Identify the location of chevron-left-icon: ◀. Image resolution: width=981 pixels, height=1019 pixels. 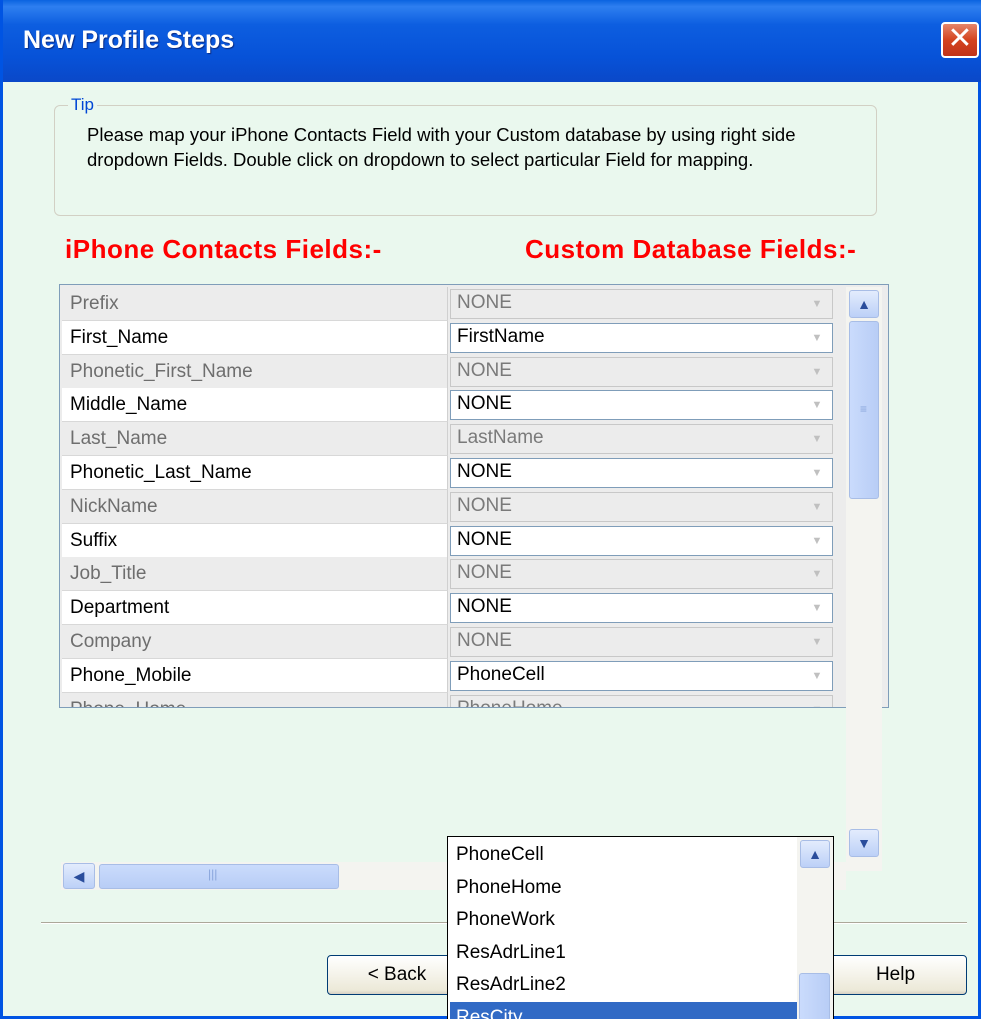
(79, 876).